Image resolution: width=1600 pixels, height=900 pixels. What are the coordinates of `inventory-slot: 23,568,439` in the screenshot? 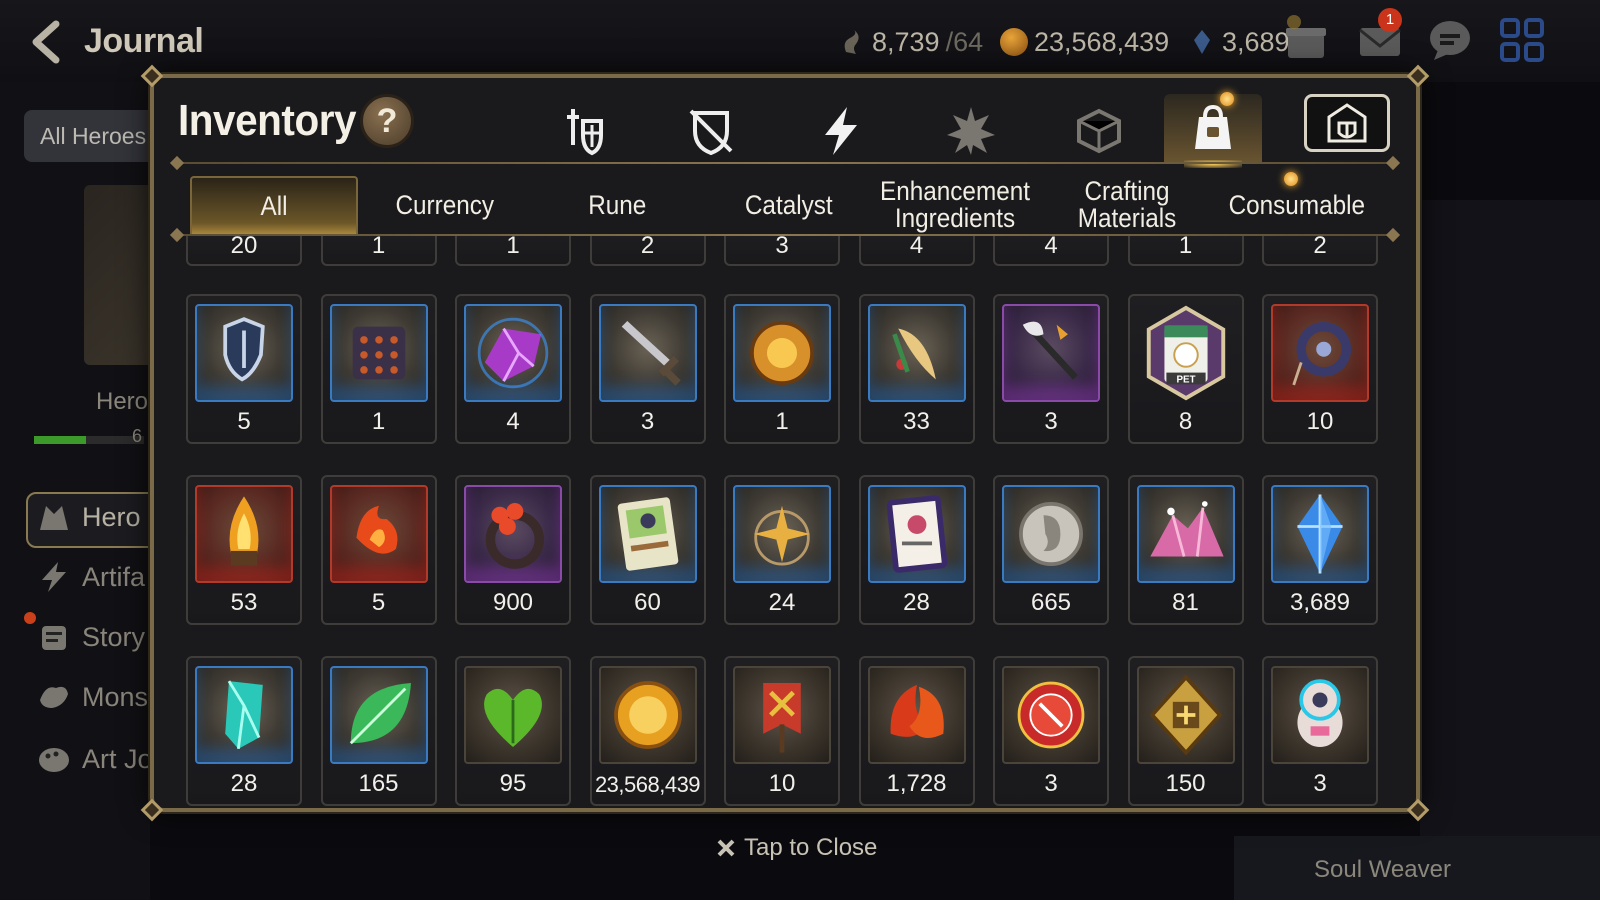 It's located at (647, 731).